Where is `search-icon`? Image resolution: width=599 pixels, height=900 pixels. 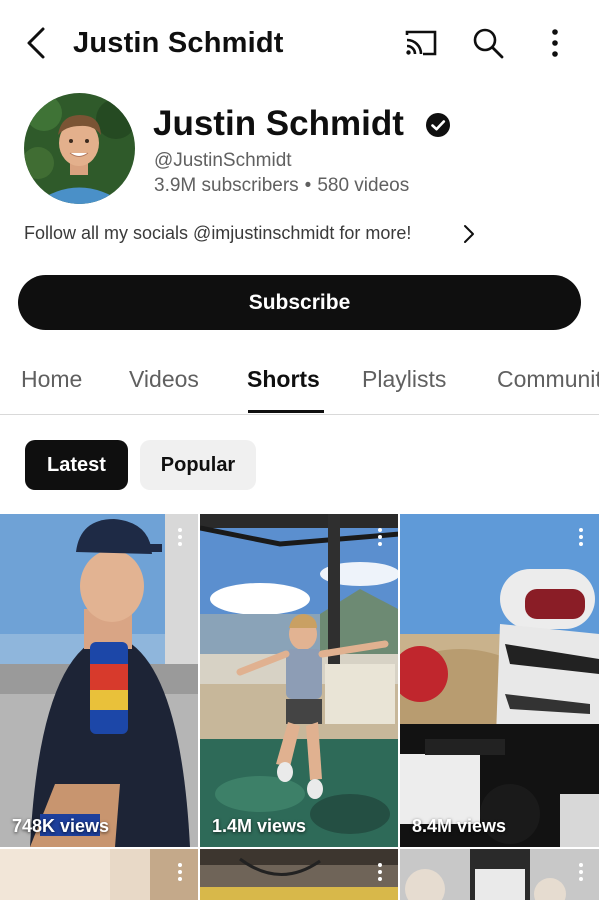 search-icon is located at coordinates (488, 43).